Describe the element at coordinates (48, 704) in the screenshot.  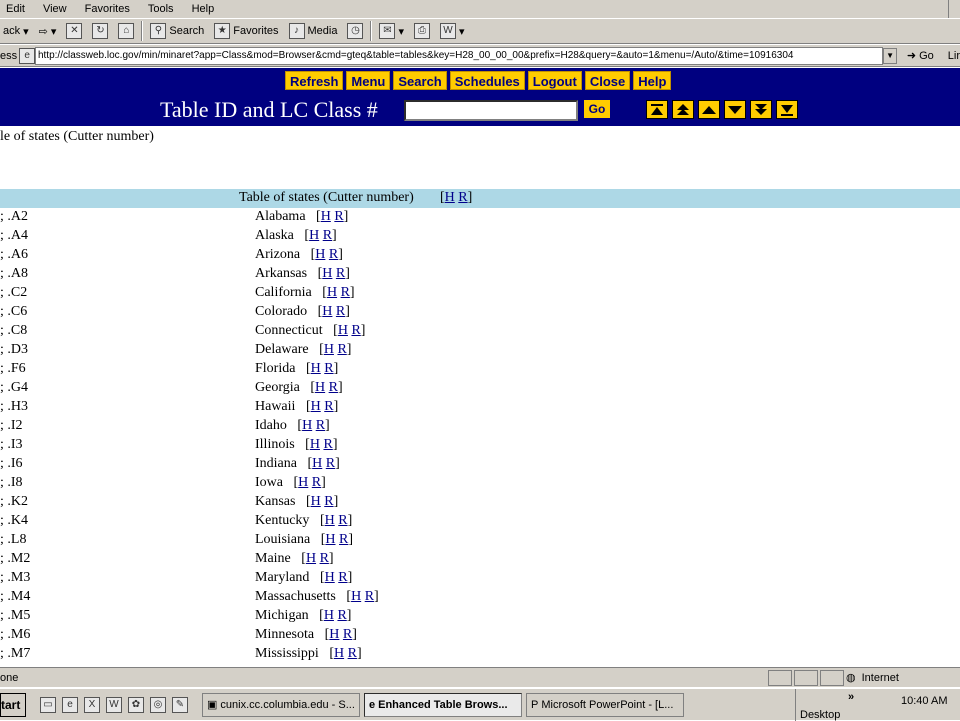
I see `desktop-icon: ▭` at that location.